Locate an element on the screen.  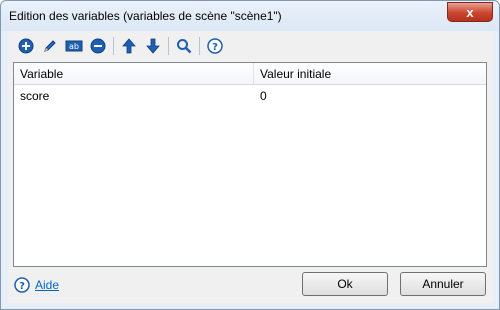
edit-icon is located at coordinates (50, 45).